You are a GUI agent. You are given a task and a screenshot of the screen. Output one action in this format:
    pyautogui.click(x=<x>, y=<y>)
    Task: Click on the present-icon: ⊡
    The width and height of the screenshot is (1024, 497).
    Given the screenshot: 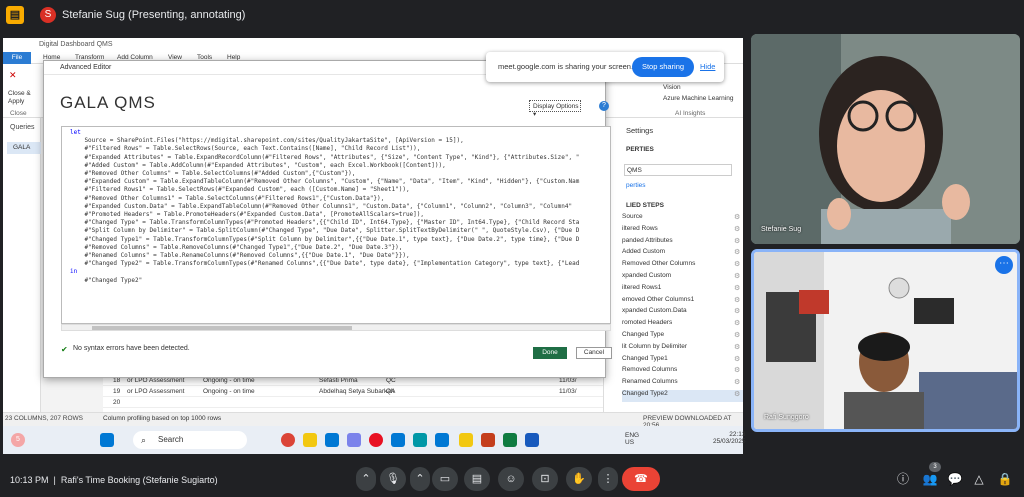 What is the action you would take?
    pyautogui.click(x=545, y=479)
    